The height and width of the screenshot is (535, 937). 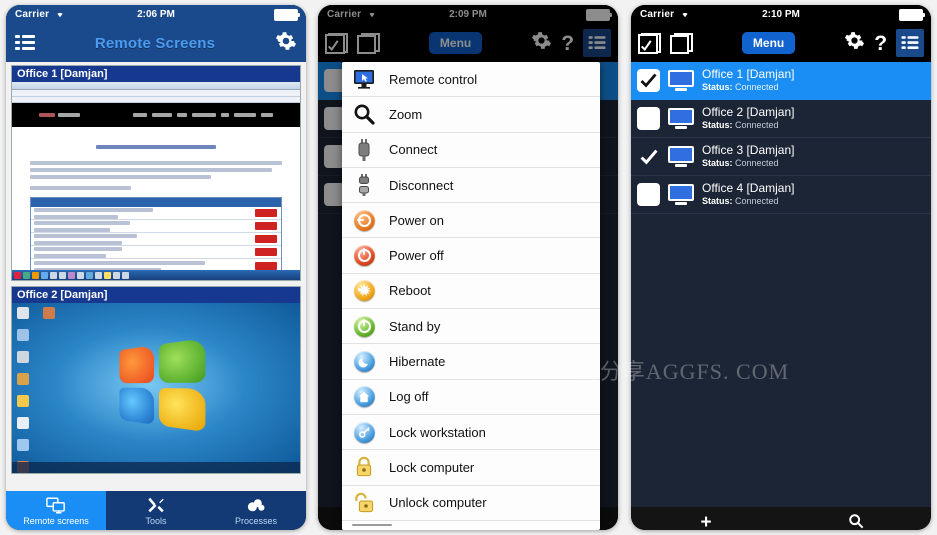 What do you see at coordinates (156, 74) in the screenshot?
I see `screen-card-title: Office 1 [Damjan]` at bounding box center [156, 74].